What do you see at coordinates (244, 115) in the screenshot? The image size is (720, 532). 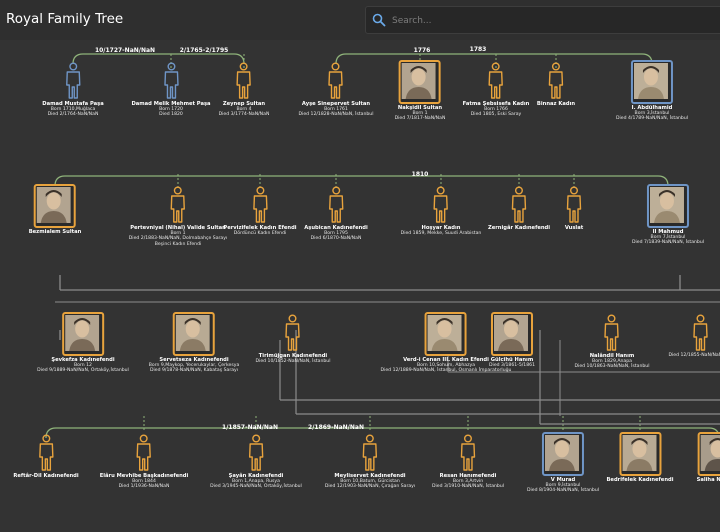 I see `person-detail: Died 3/1774-NaN/NaN` at bounding box center [244, 115].